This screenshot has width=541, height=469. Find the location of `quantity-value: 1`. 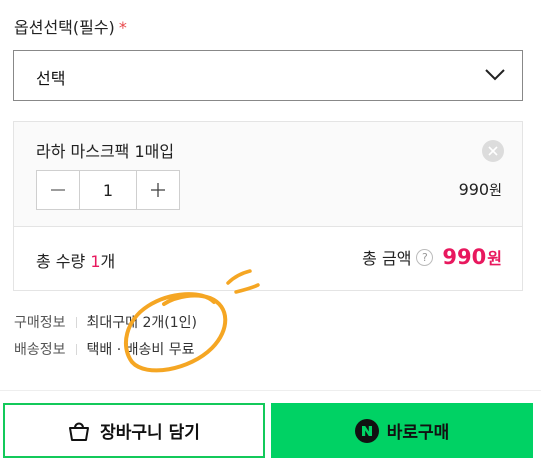

quantity-value: 1 is located at coordinates (108, 190).